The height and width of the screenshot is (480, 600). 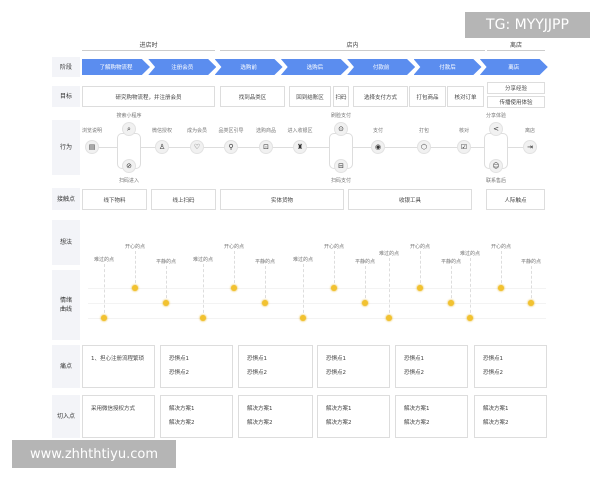 What do you see at coordinates (352, 45) in the screenshot?
I see `section-label: 店内` at bounding box center [352, 45].